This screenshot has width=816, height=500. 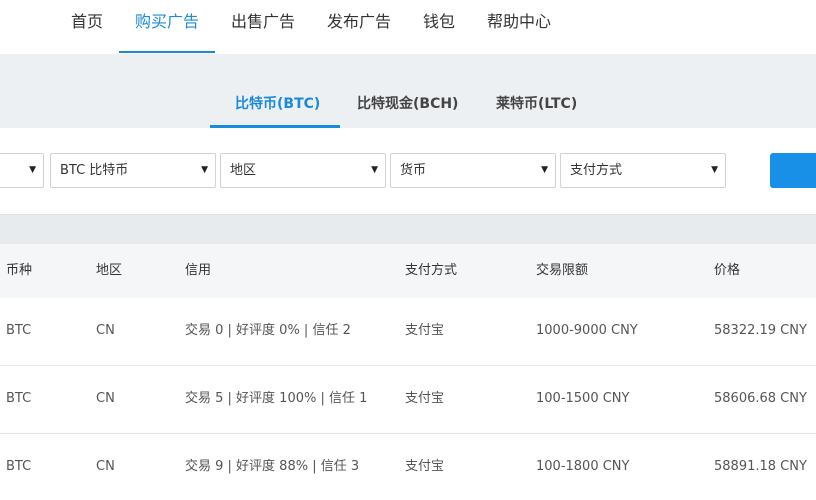 I want to click on tab-ltc: 莱特币(LTC), so click(x=536, y=91).